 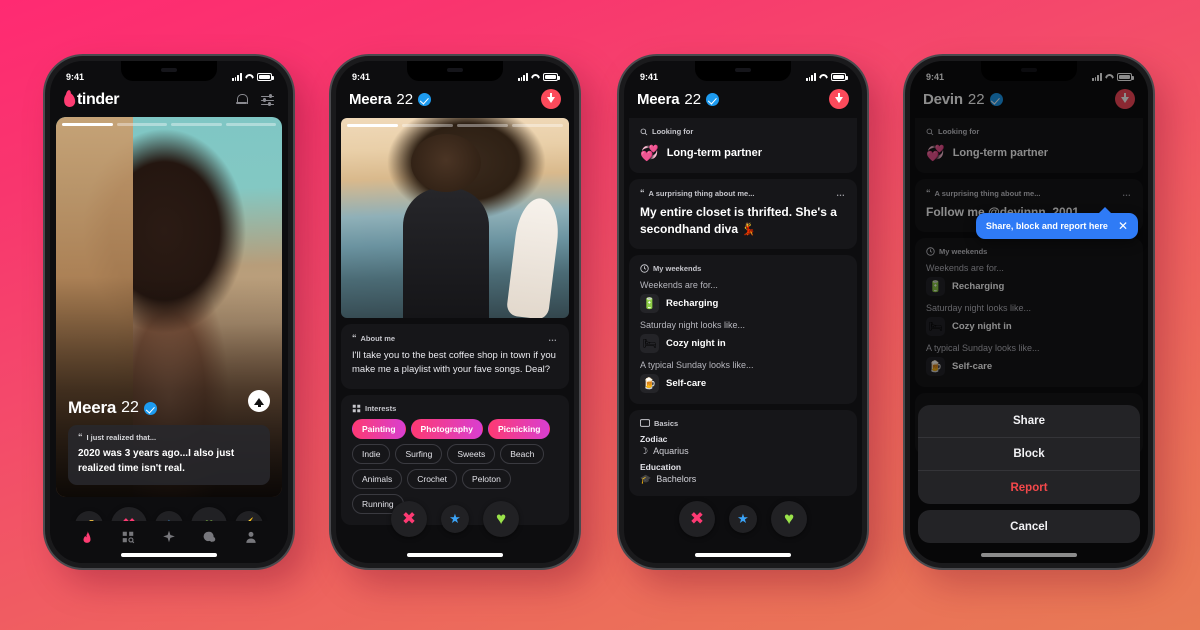 What do you see at coordinates (649, 343) in the screenshot?
I see `bed-emoji-icon: 🛏` at bounding box center [649, 343].